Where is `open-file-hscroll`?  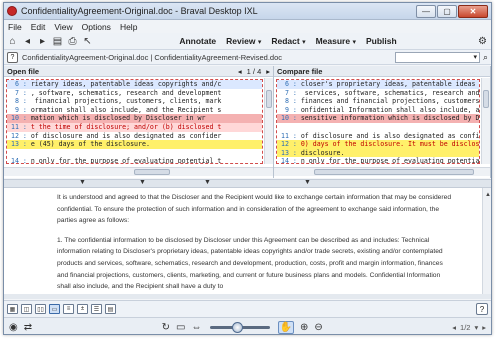 open-file-hscroll is located at coordinates (138, 171).